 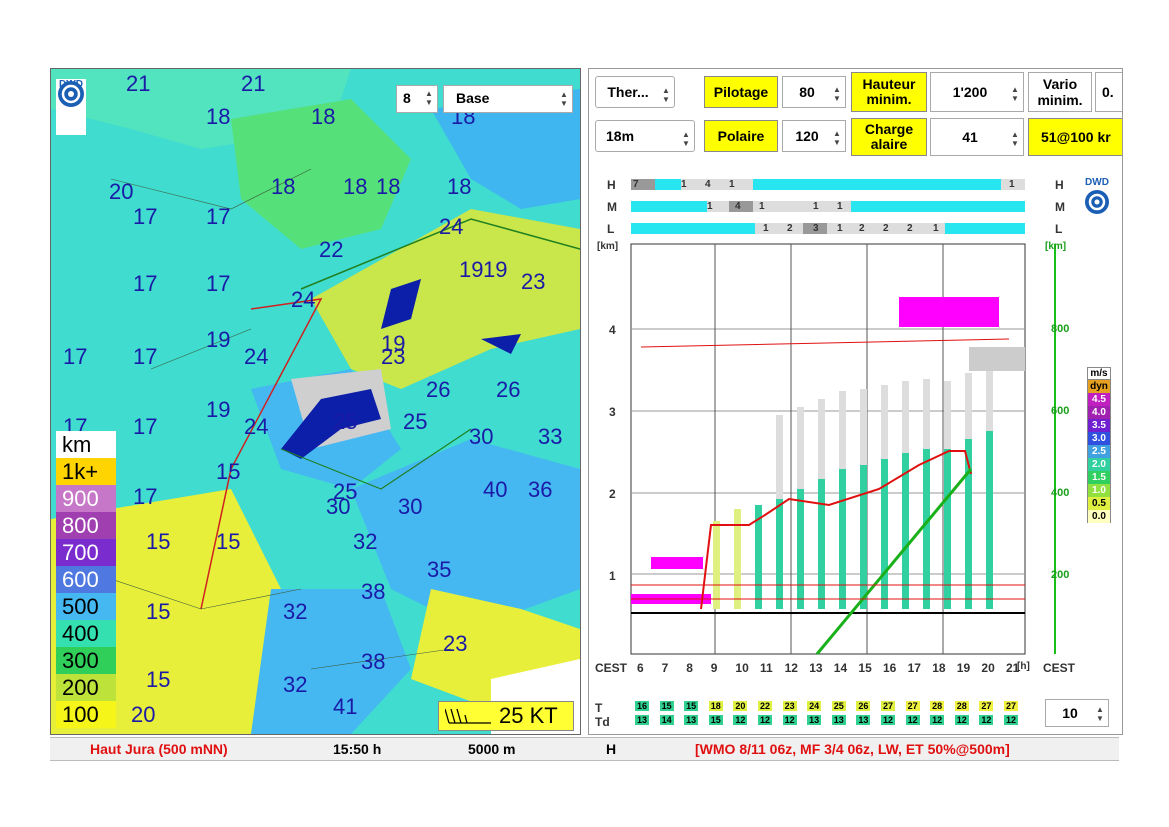 What do you see at coordinates (612, 494) in the screenshot?
I see `left-axis-tick: 2` at bounding box center [612, 494].